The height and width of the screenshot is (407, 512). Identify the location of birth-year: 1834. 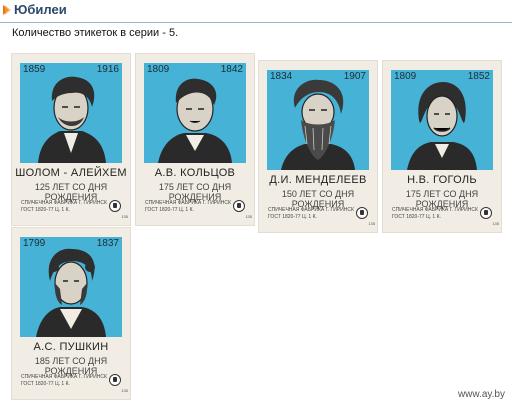
(281, 76).